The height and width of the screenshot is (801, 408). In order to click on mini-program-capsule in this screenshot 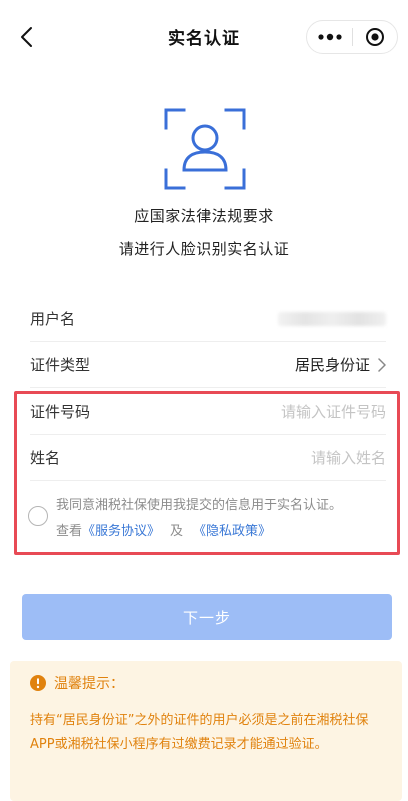, I will do `click(352, 37)`.